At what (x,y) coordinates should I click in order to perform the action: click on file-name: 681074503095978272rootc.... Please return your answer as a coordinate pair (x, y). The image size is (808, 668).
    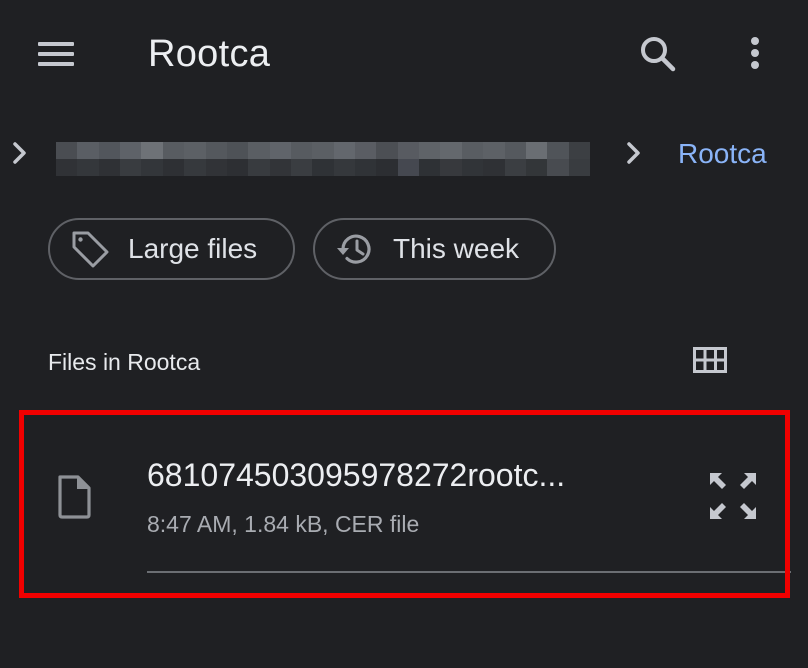
    Looking at the image, I should click on (356, 475).